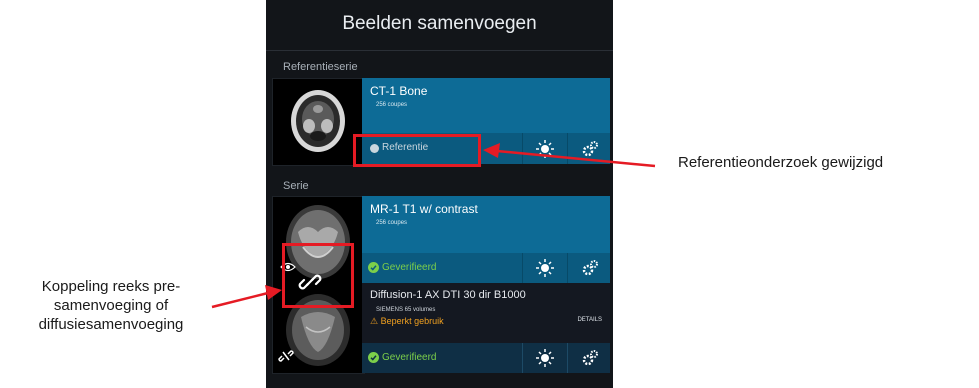 This screenshot has height=388, width=979. I want to click on link-callout-line: samenvoeging of, so click(111, 305).